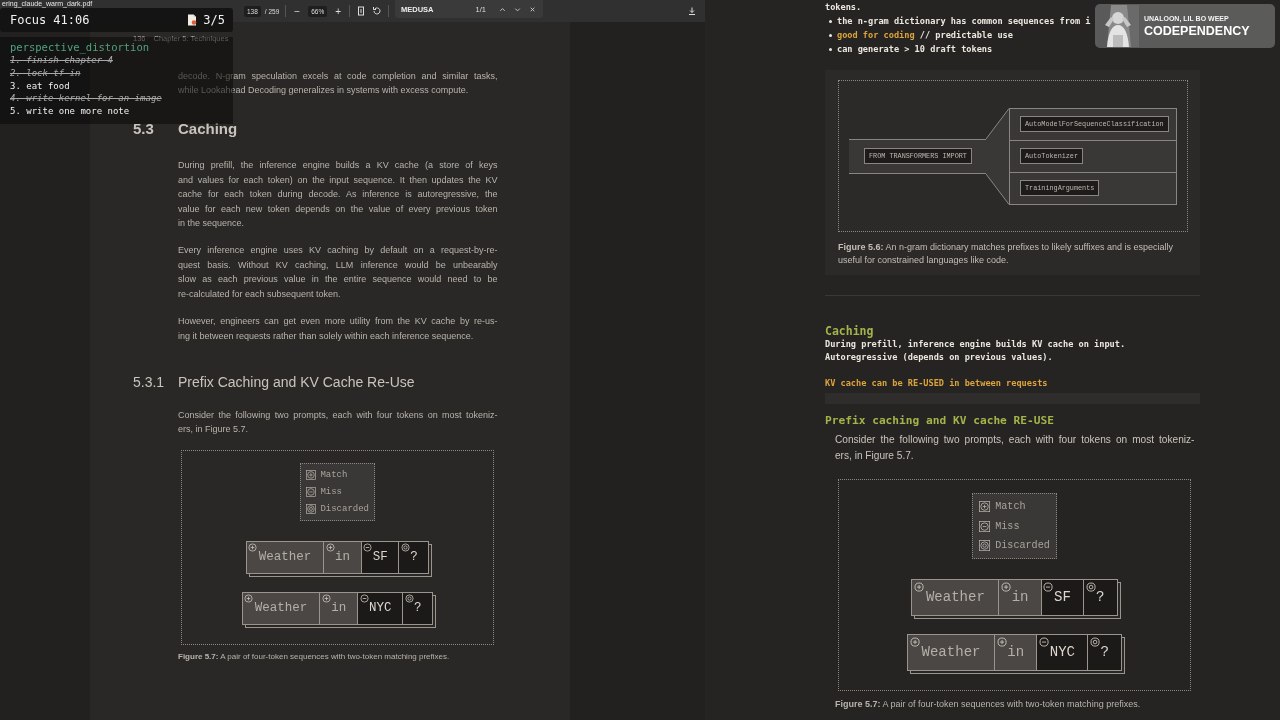 The image size is (1280, 720). I want to click on note-text: tokens., so click(844, 7).